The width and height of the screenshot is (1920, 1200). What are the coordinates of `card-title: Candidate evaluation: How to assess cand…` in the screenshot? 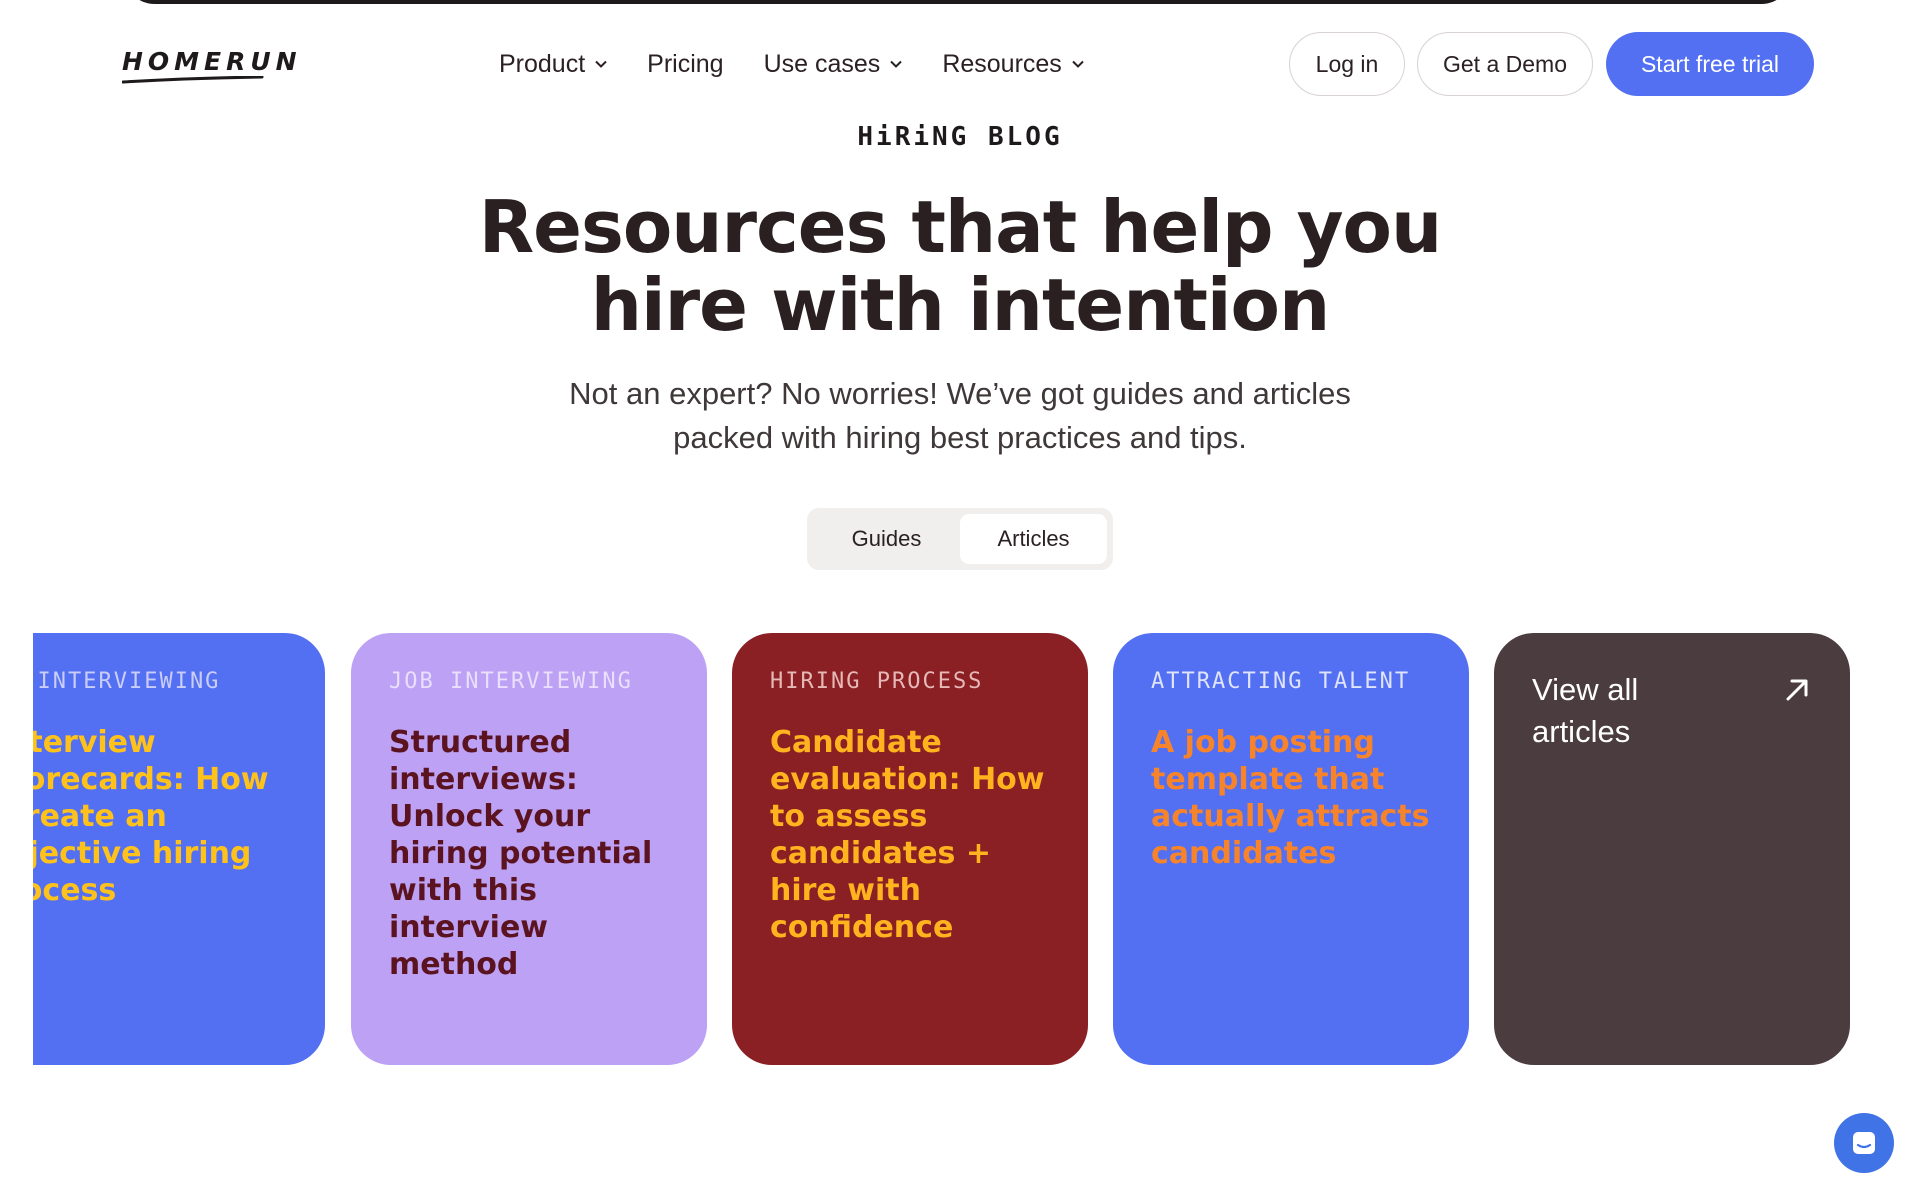 It's located at (907, 835).